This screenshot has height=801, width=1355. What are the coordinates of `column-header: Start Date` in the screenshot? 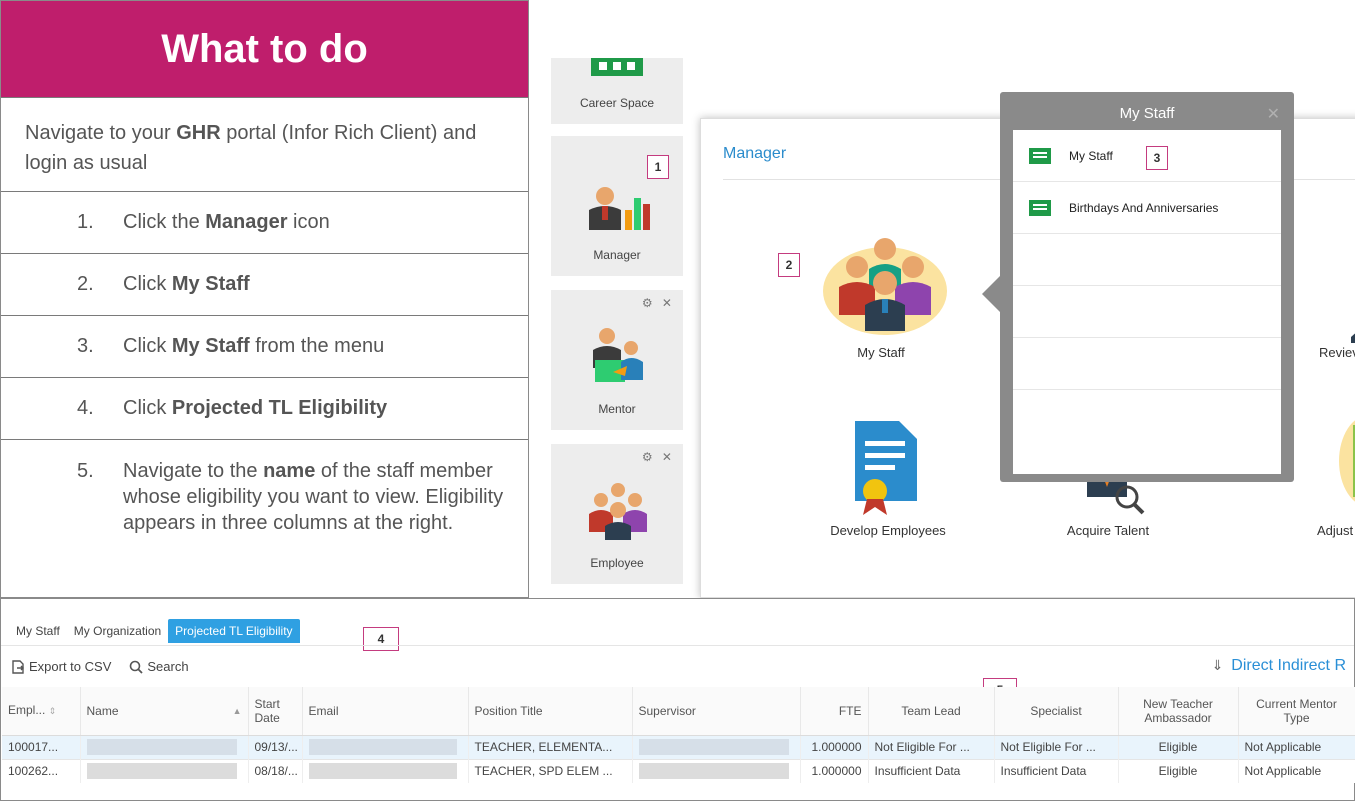 It's located at (275, 711).